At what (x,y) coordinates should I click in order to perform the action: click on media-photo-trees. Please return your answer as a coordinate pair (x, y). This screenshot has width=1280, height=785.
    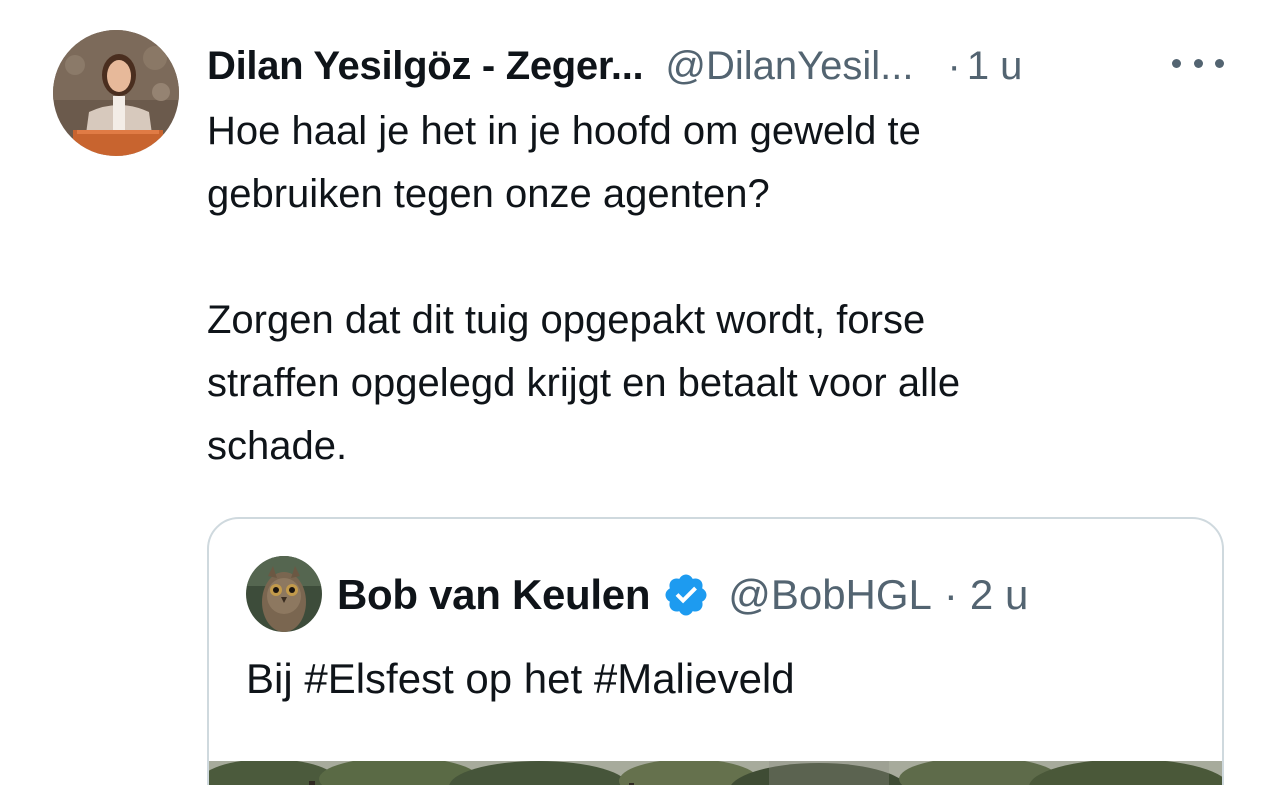
    Looking at the image, I should click on (715, 773).